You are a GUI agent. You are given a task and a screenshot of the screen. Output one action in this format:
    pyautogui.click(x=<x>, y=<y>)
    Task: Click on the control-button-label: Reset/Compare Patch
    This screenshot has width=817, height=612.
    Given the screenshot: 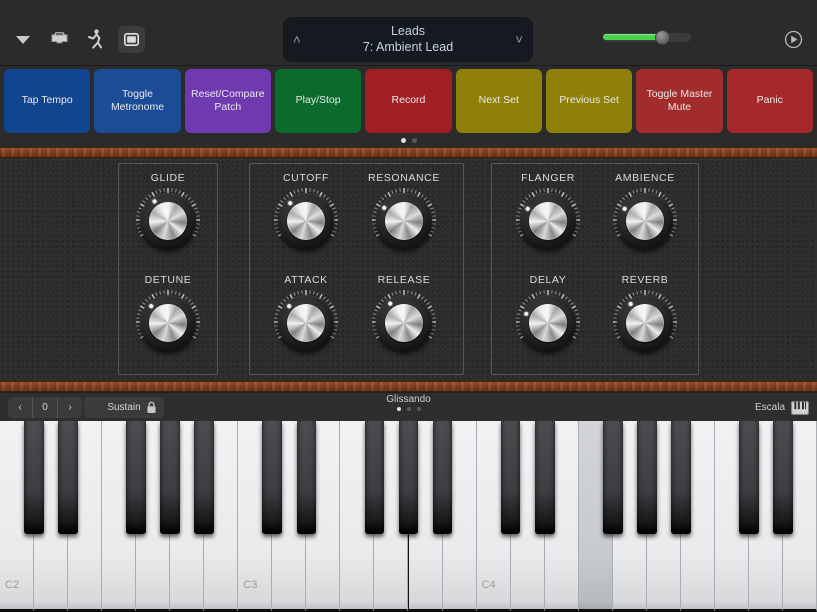 What is the action you would take?
    pyautogui.click(x=228, y=100)
    